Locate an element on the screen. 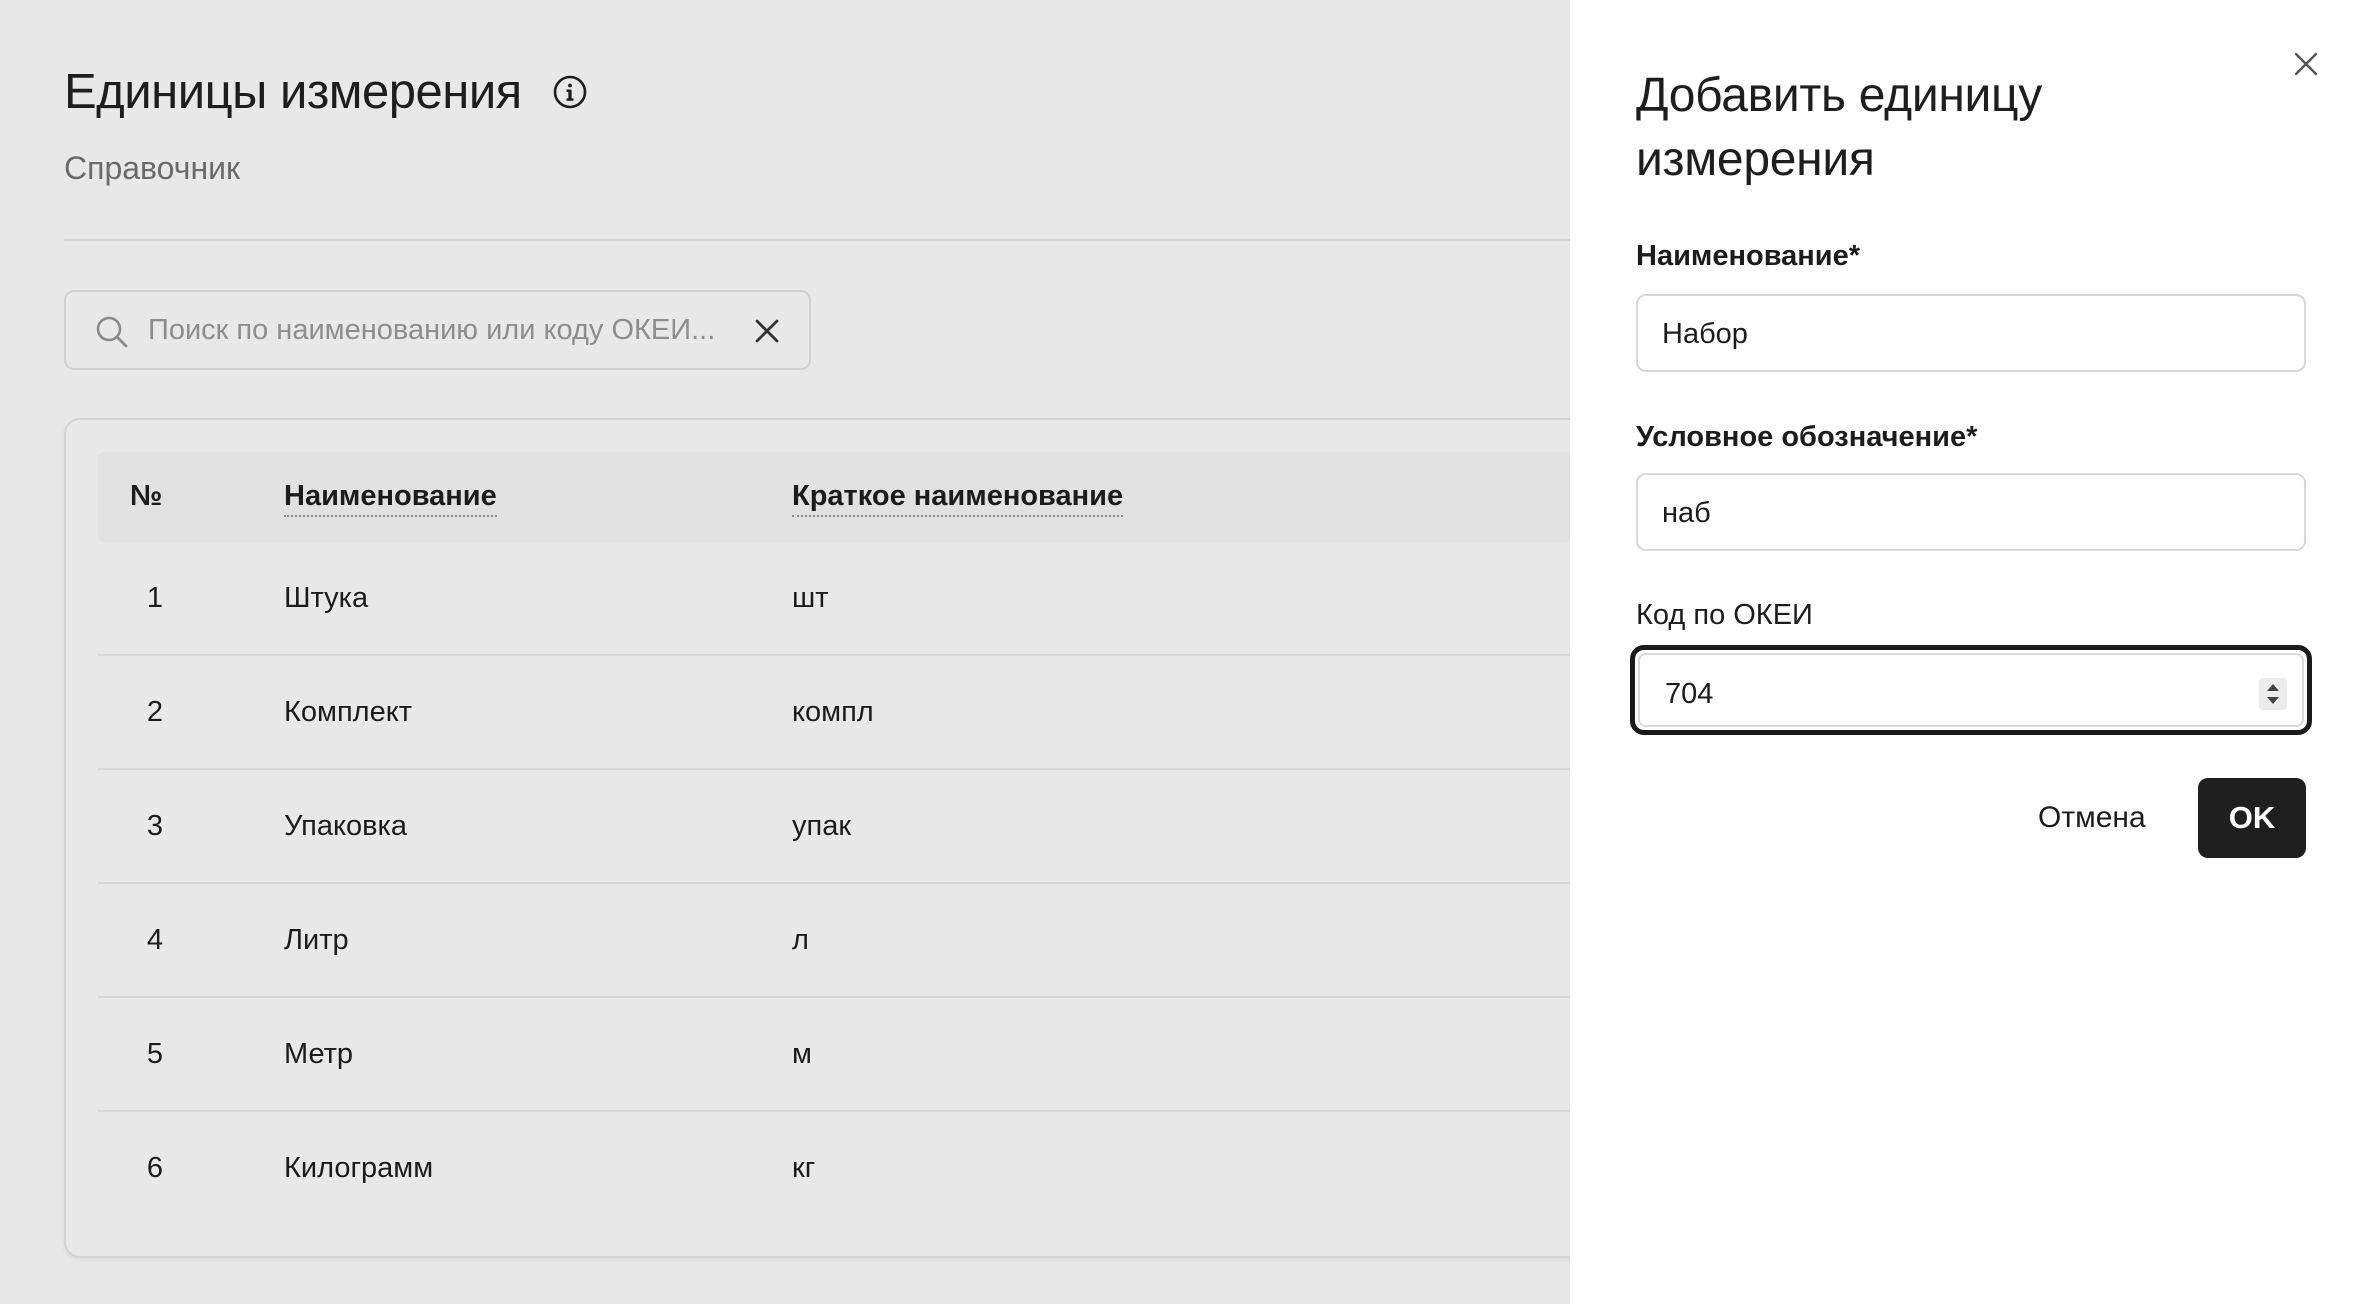 This screenshot has width=2368, height=1304. table-row: 5 Метр м is located at coordinates (845, 1055).